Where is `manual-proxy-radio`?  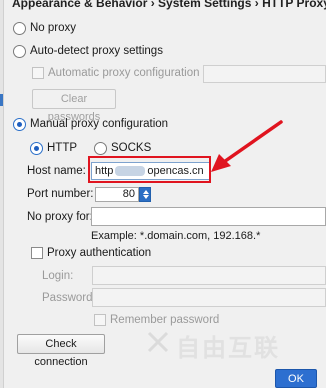
manual-proxy-radio is located at coordinates (19, 124).